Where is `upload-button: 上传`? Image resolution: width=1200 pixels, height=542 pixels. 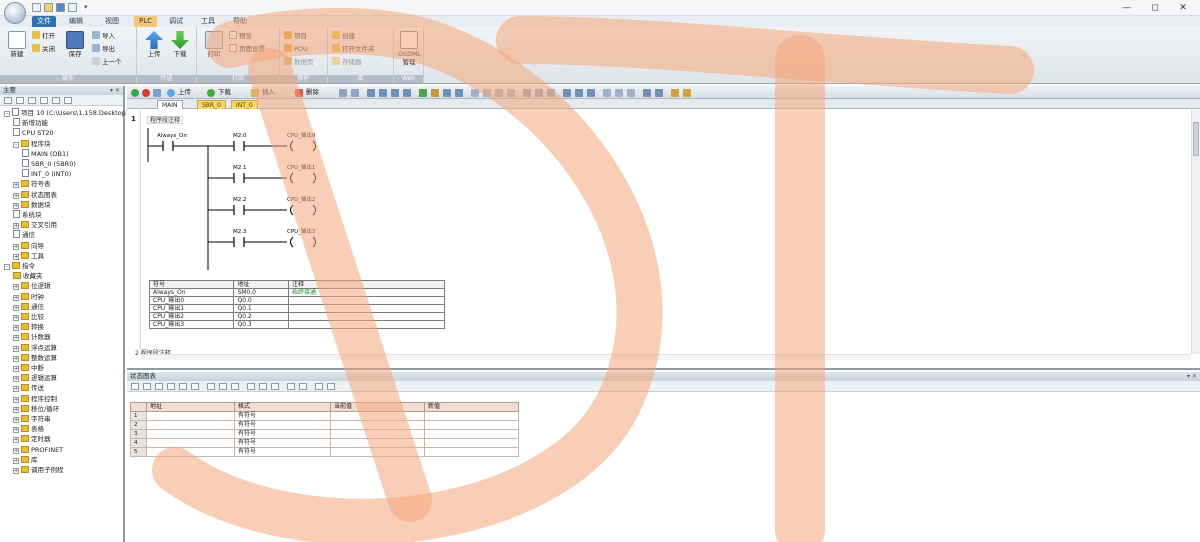
upload-button: 上传 is located at coordinates (154, 44).